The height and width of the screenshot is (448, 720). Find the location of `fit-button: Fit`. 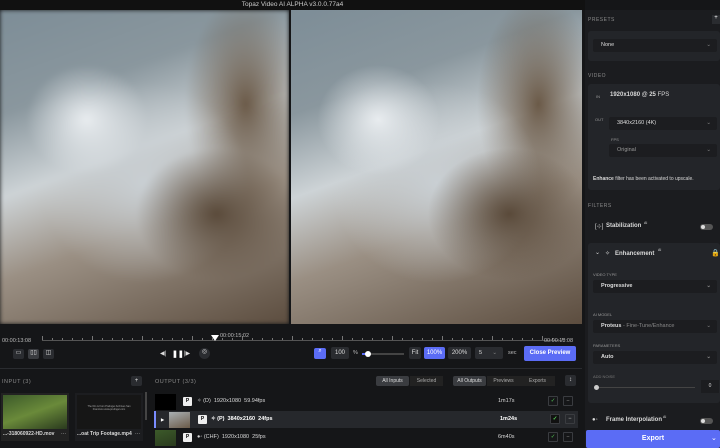

fit-button: Fit is located at coordinates (415, 353).